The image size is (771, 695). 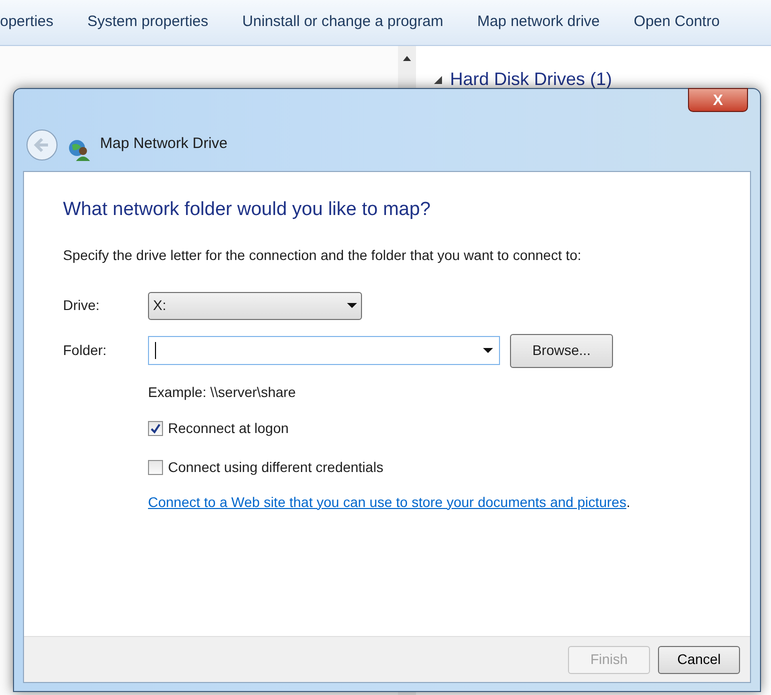 I want to click on web-site-link: Connect to a Web site that you can use to store your documents and pictures, so click(x=387, y=502).